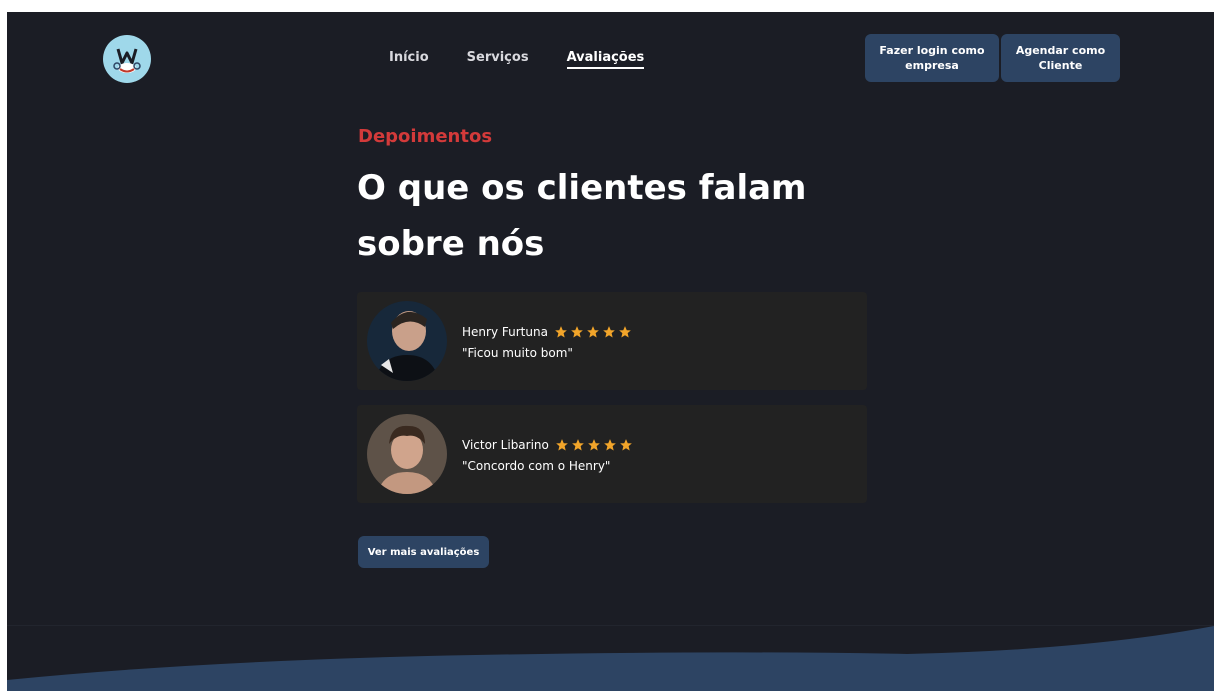 The image size is (1214, 691). What do you see at coordinates (932, 58) in the screenshot?
I see `login-as-company-button: Fazer login como empresa` at bounding box center [932, 58].